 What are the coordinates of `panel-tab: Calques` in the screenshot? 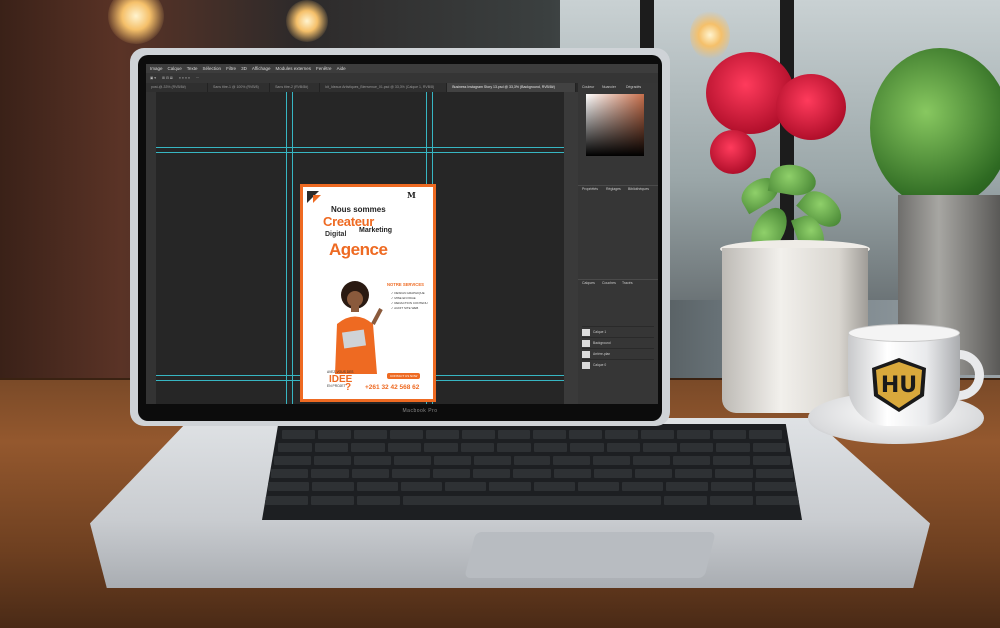 It's located at (588, 283).